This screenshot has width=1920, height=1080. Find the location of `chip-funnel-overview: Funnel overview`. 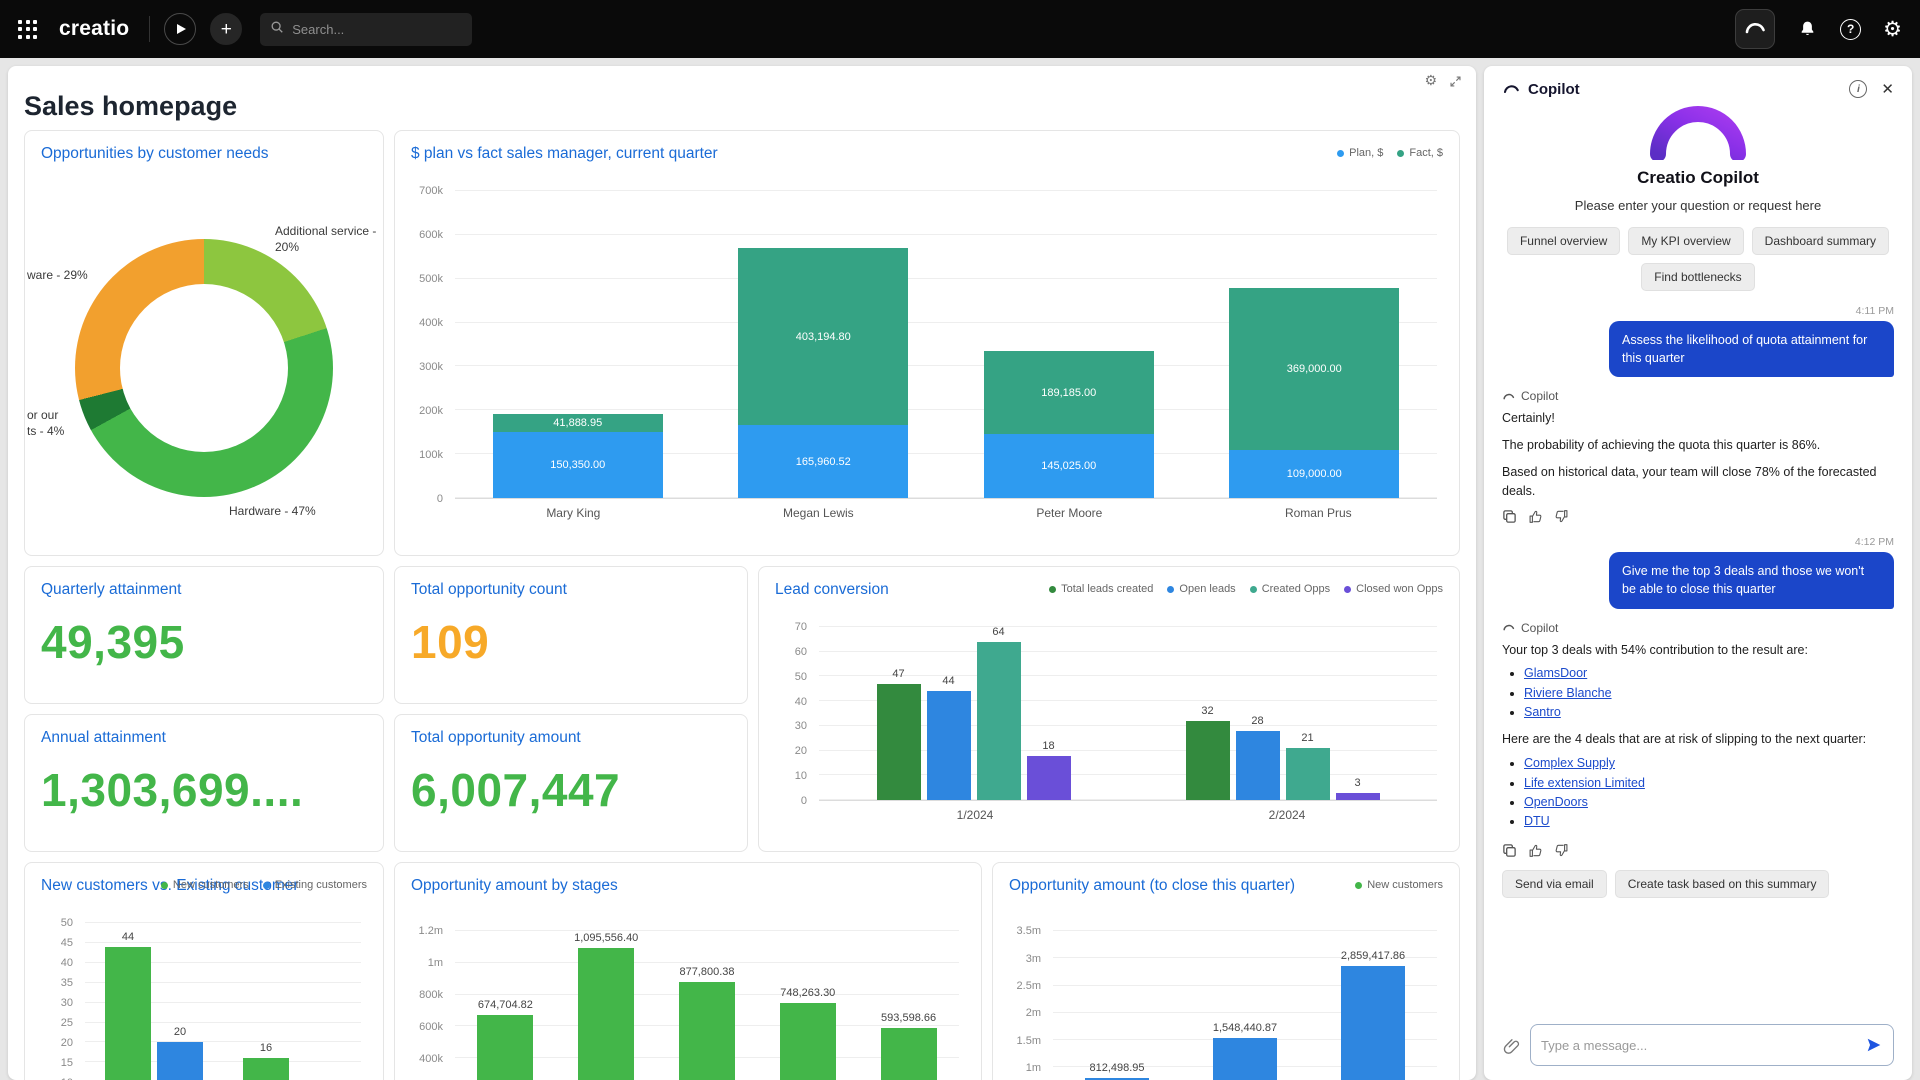

chip-funnel-overview: Funnel overview is located at coordinates (1563, 241).